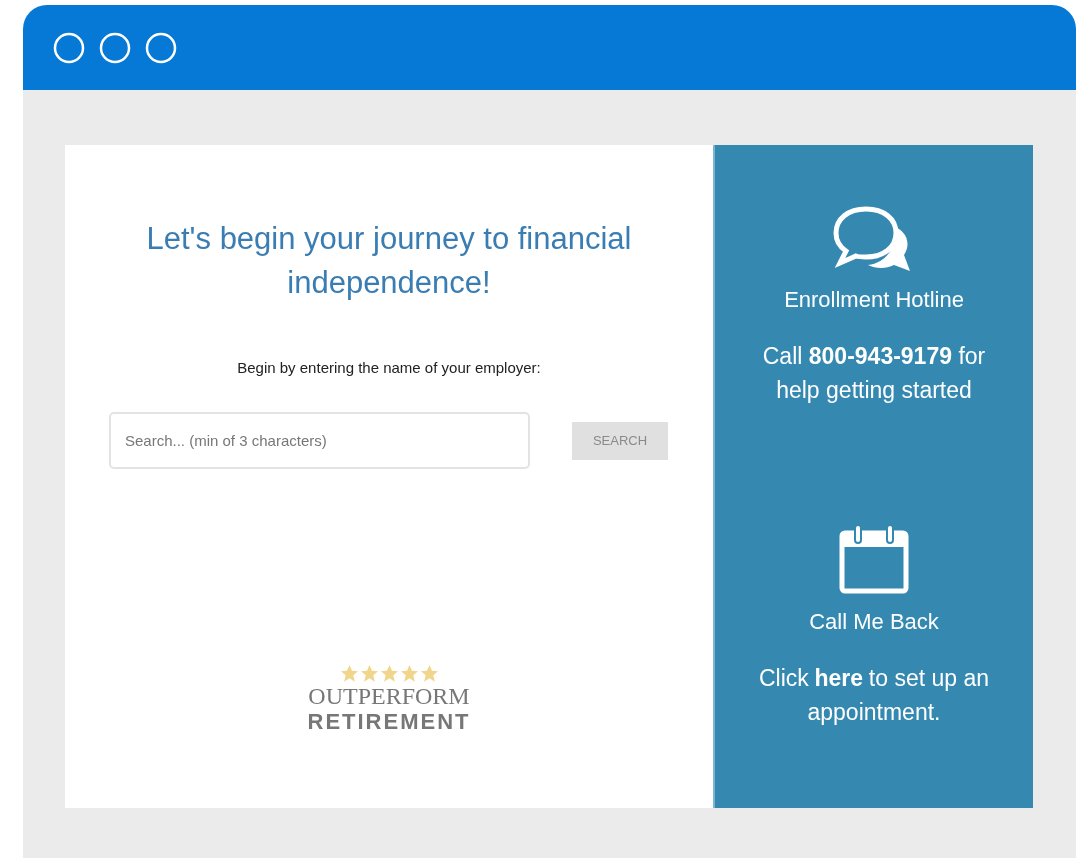  Describe the element at coordinates (389, 367) in the screenshot. I see `instruction-text: Begin by entering the name of your employer:` at that location.